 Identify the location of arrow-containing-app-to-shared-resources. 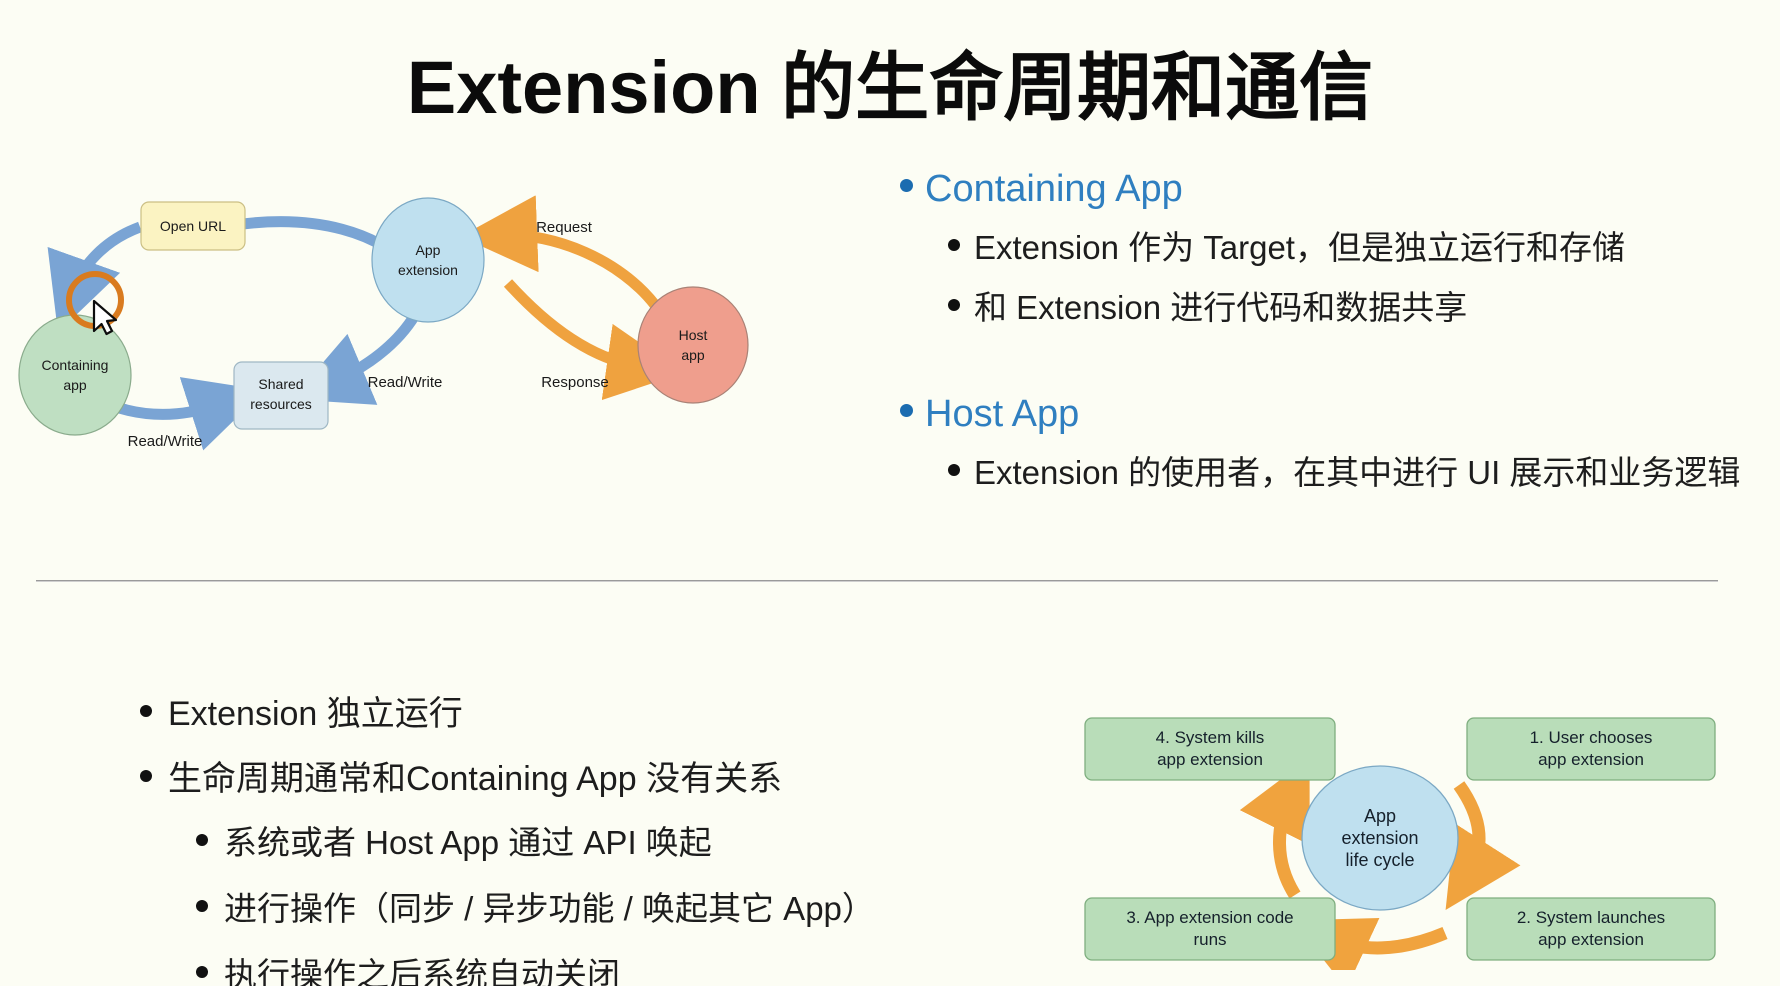
(186, 414).